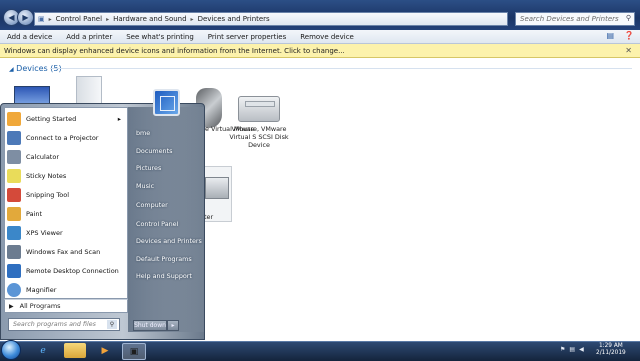 This screenshot has width=640, height=361. What do you see at coordinates (29, 37) in the screenshot?
I see `add-device-button: Add a device` at bounding box center [29, 37].